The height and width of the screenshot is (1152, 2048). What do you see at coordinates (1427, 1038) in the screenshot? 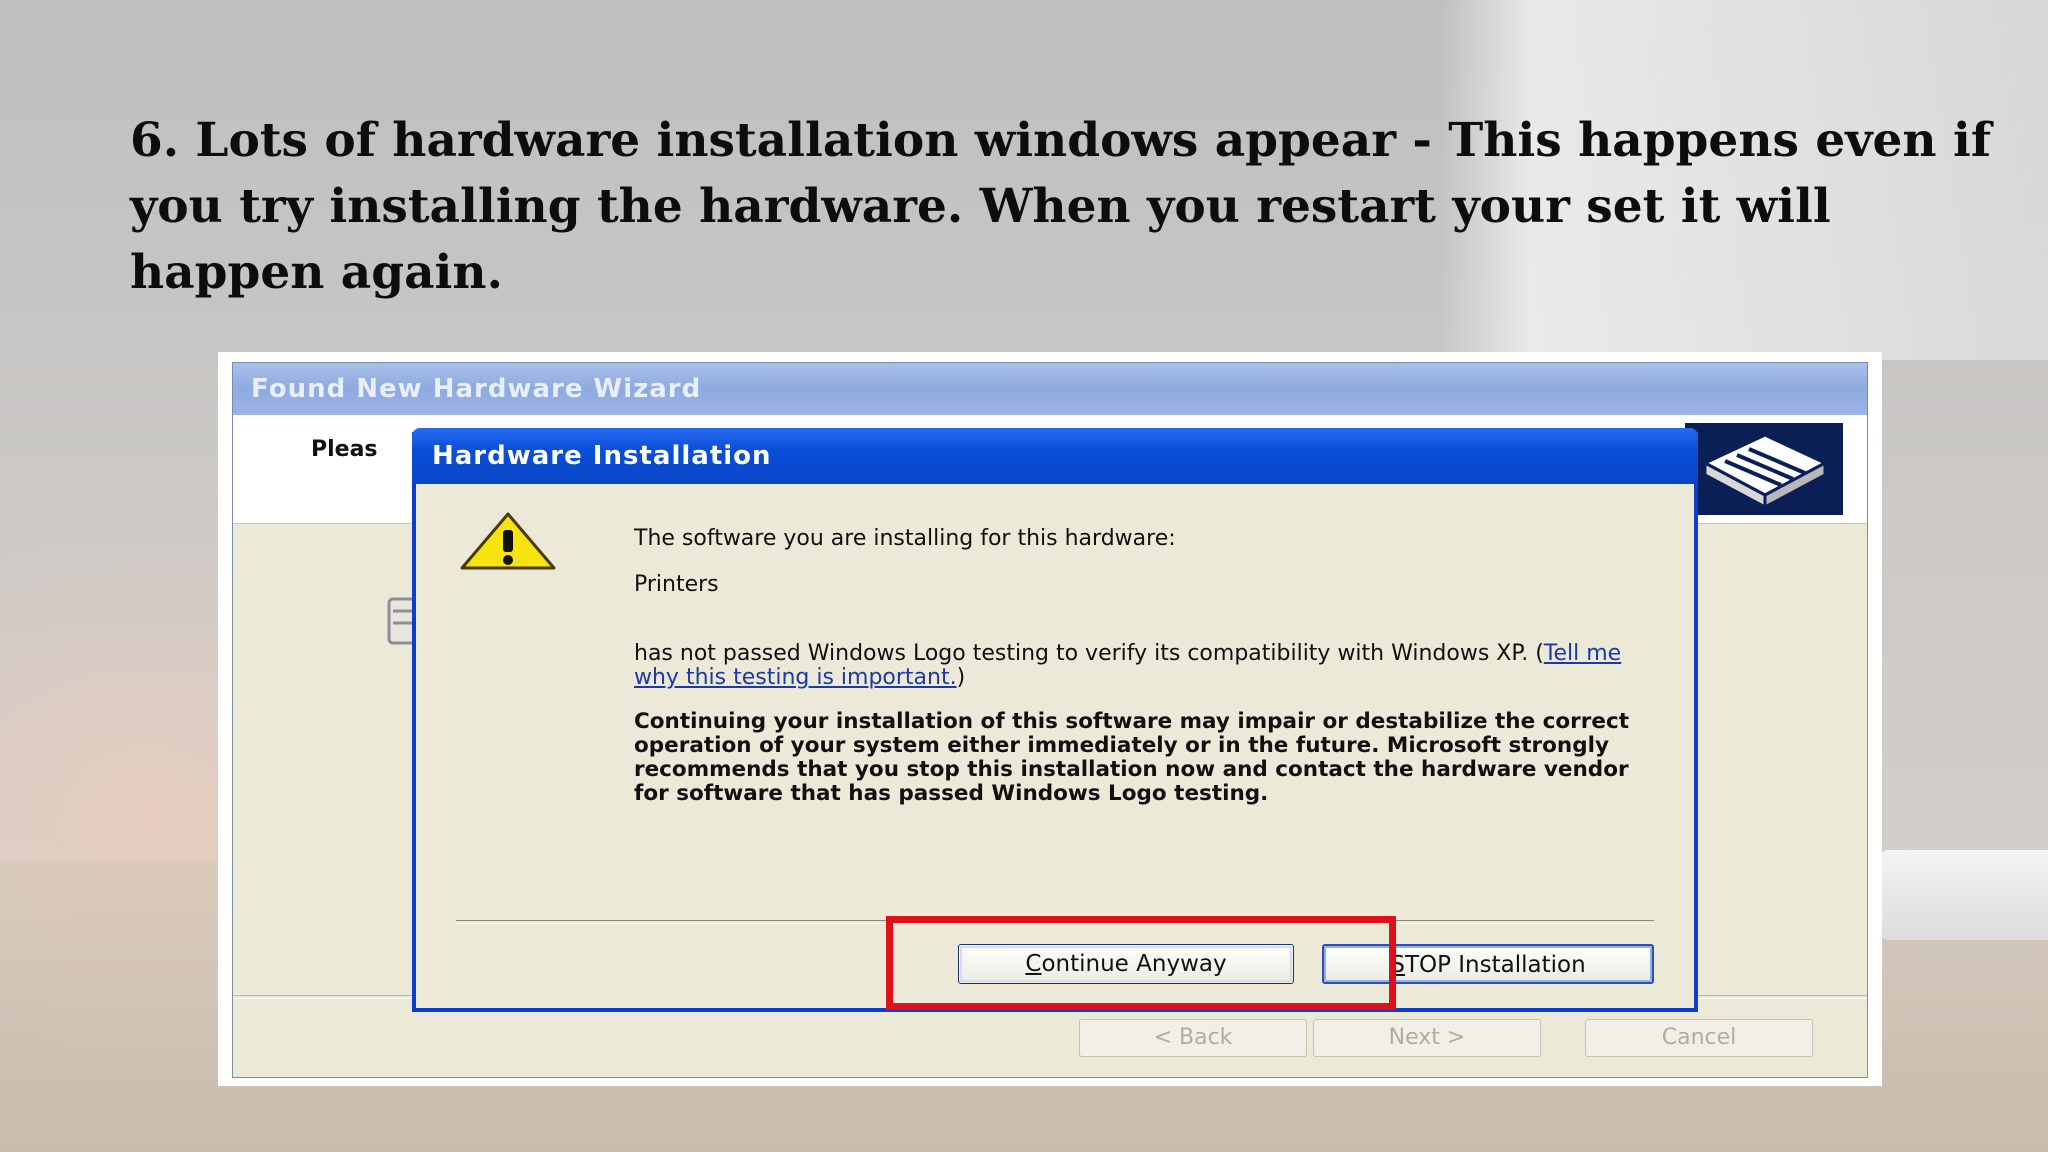
I see `next-button: Next >` at bounding box center [1427, 1038].